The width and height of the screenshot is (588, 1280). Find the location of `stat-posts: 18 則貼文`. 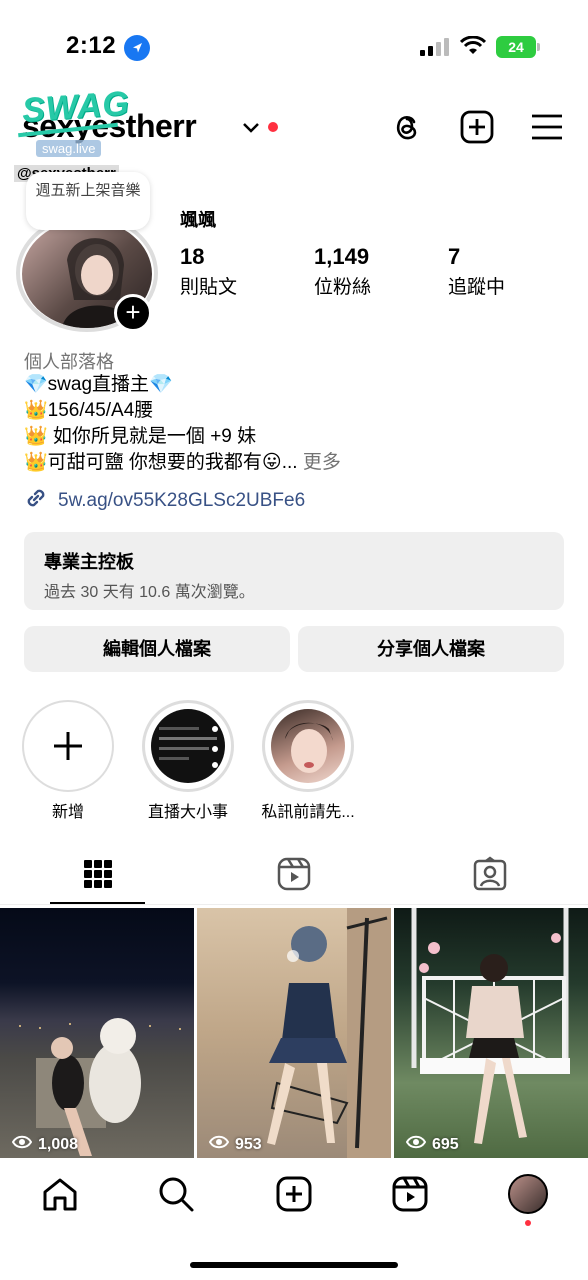

stat-posts: 18 則貼文 is located at coordinates (208, 271).